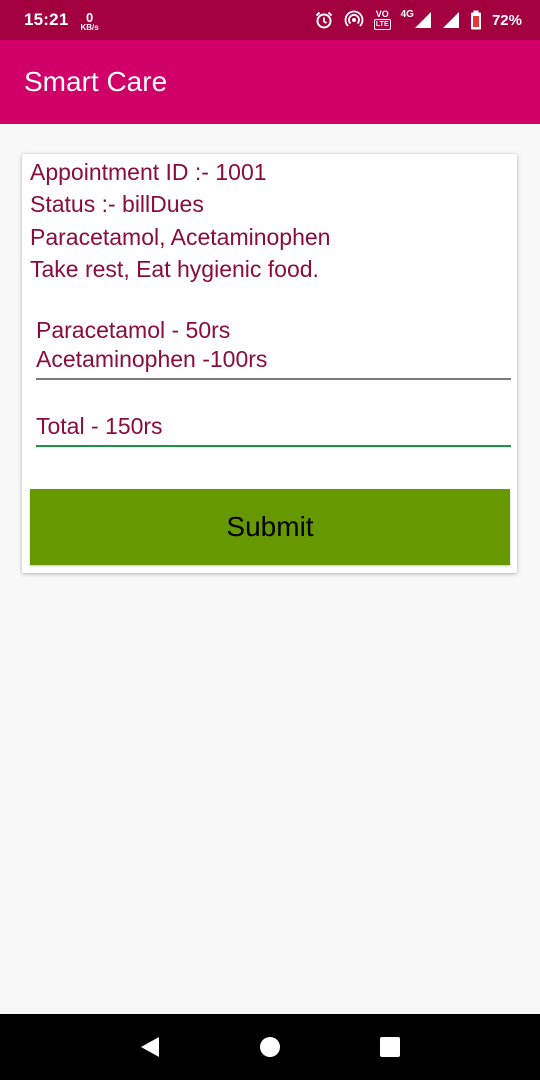  Describe the element at coordinates (270, 82) in the screenshot. I see `app-bar: Smart Care` at that location.